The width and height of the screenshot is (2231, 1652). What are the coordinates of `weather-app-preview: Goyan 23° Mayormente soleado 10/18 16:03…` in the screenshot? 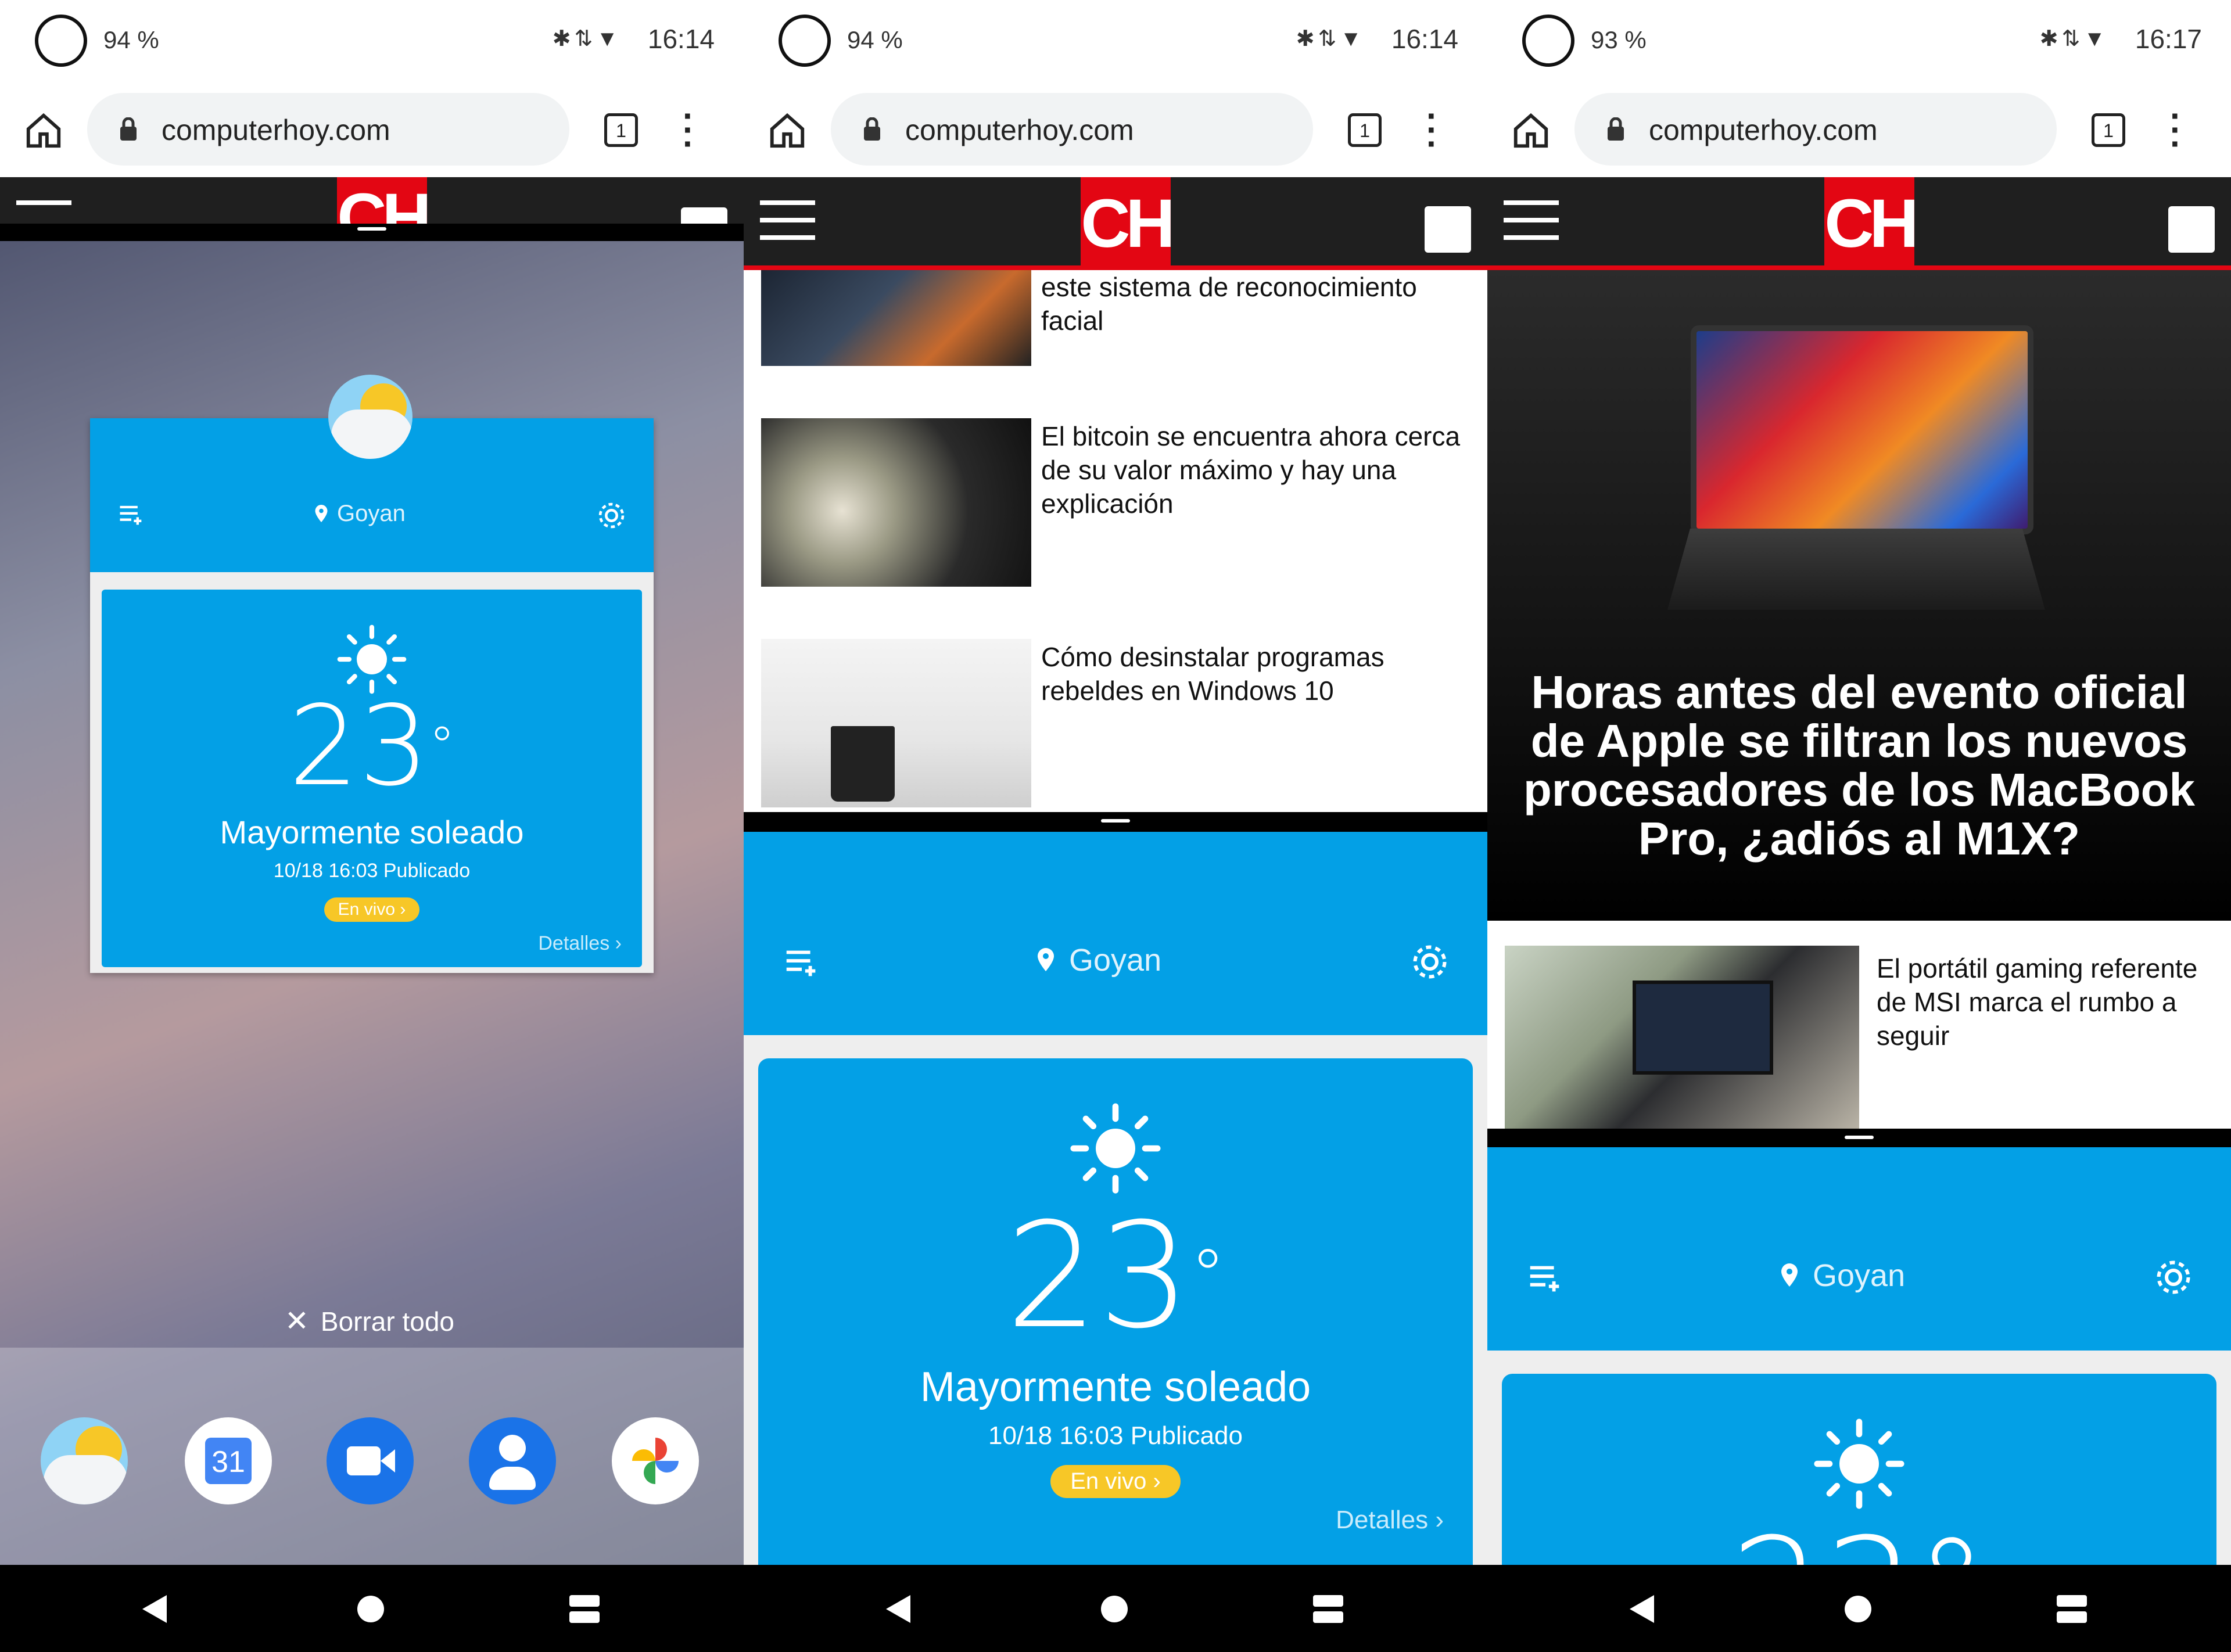 It's located at (372, 695).